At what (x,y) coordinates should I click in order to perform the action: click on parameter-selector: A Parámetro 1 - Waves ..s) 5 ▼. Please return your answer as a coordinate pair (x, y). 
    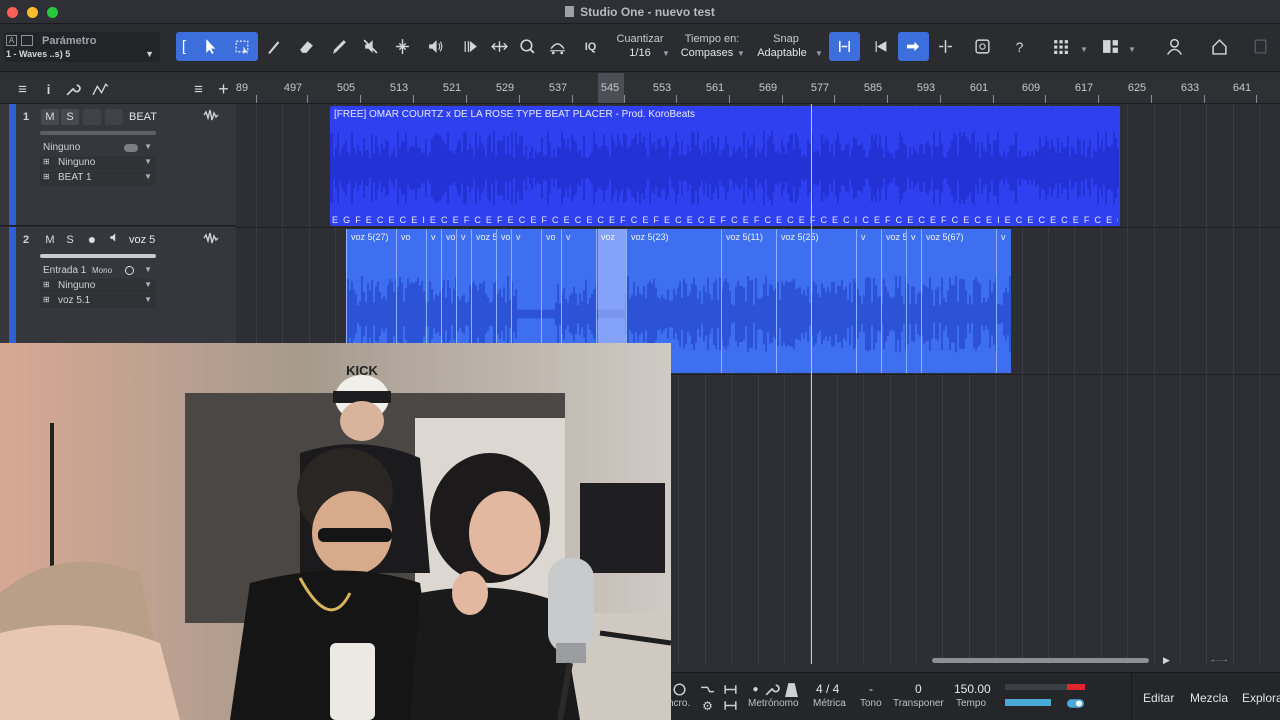
    Looking at the image, I should click on (82, 47).